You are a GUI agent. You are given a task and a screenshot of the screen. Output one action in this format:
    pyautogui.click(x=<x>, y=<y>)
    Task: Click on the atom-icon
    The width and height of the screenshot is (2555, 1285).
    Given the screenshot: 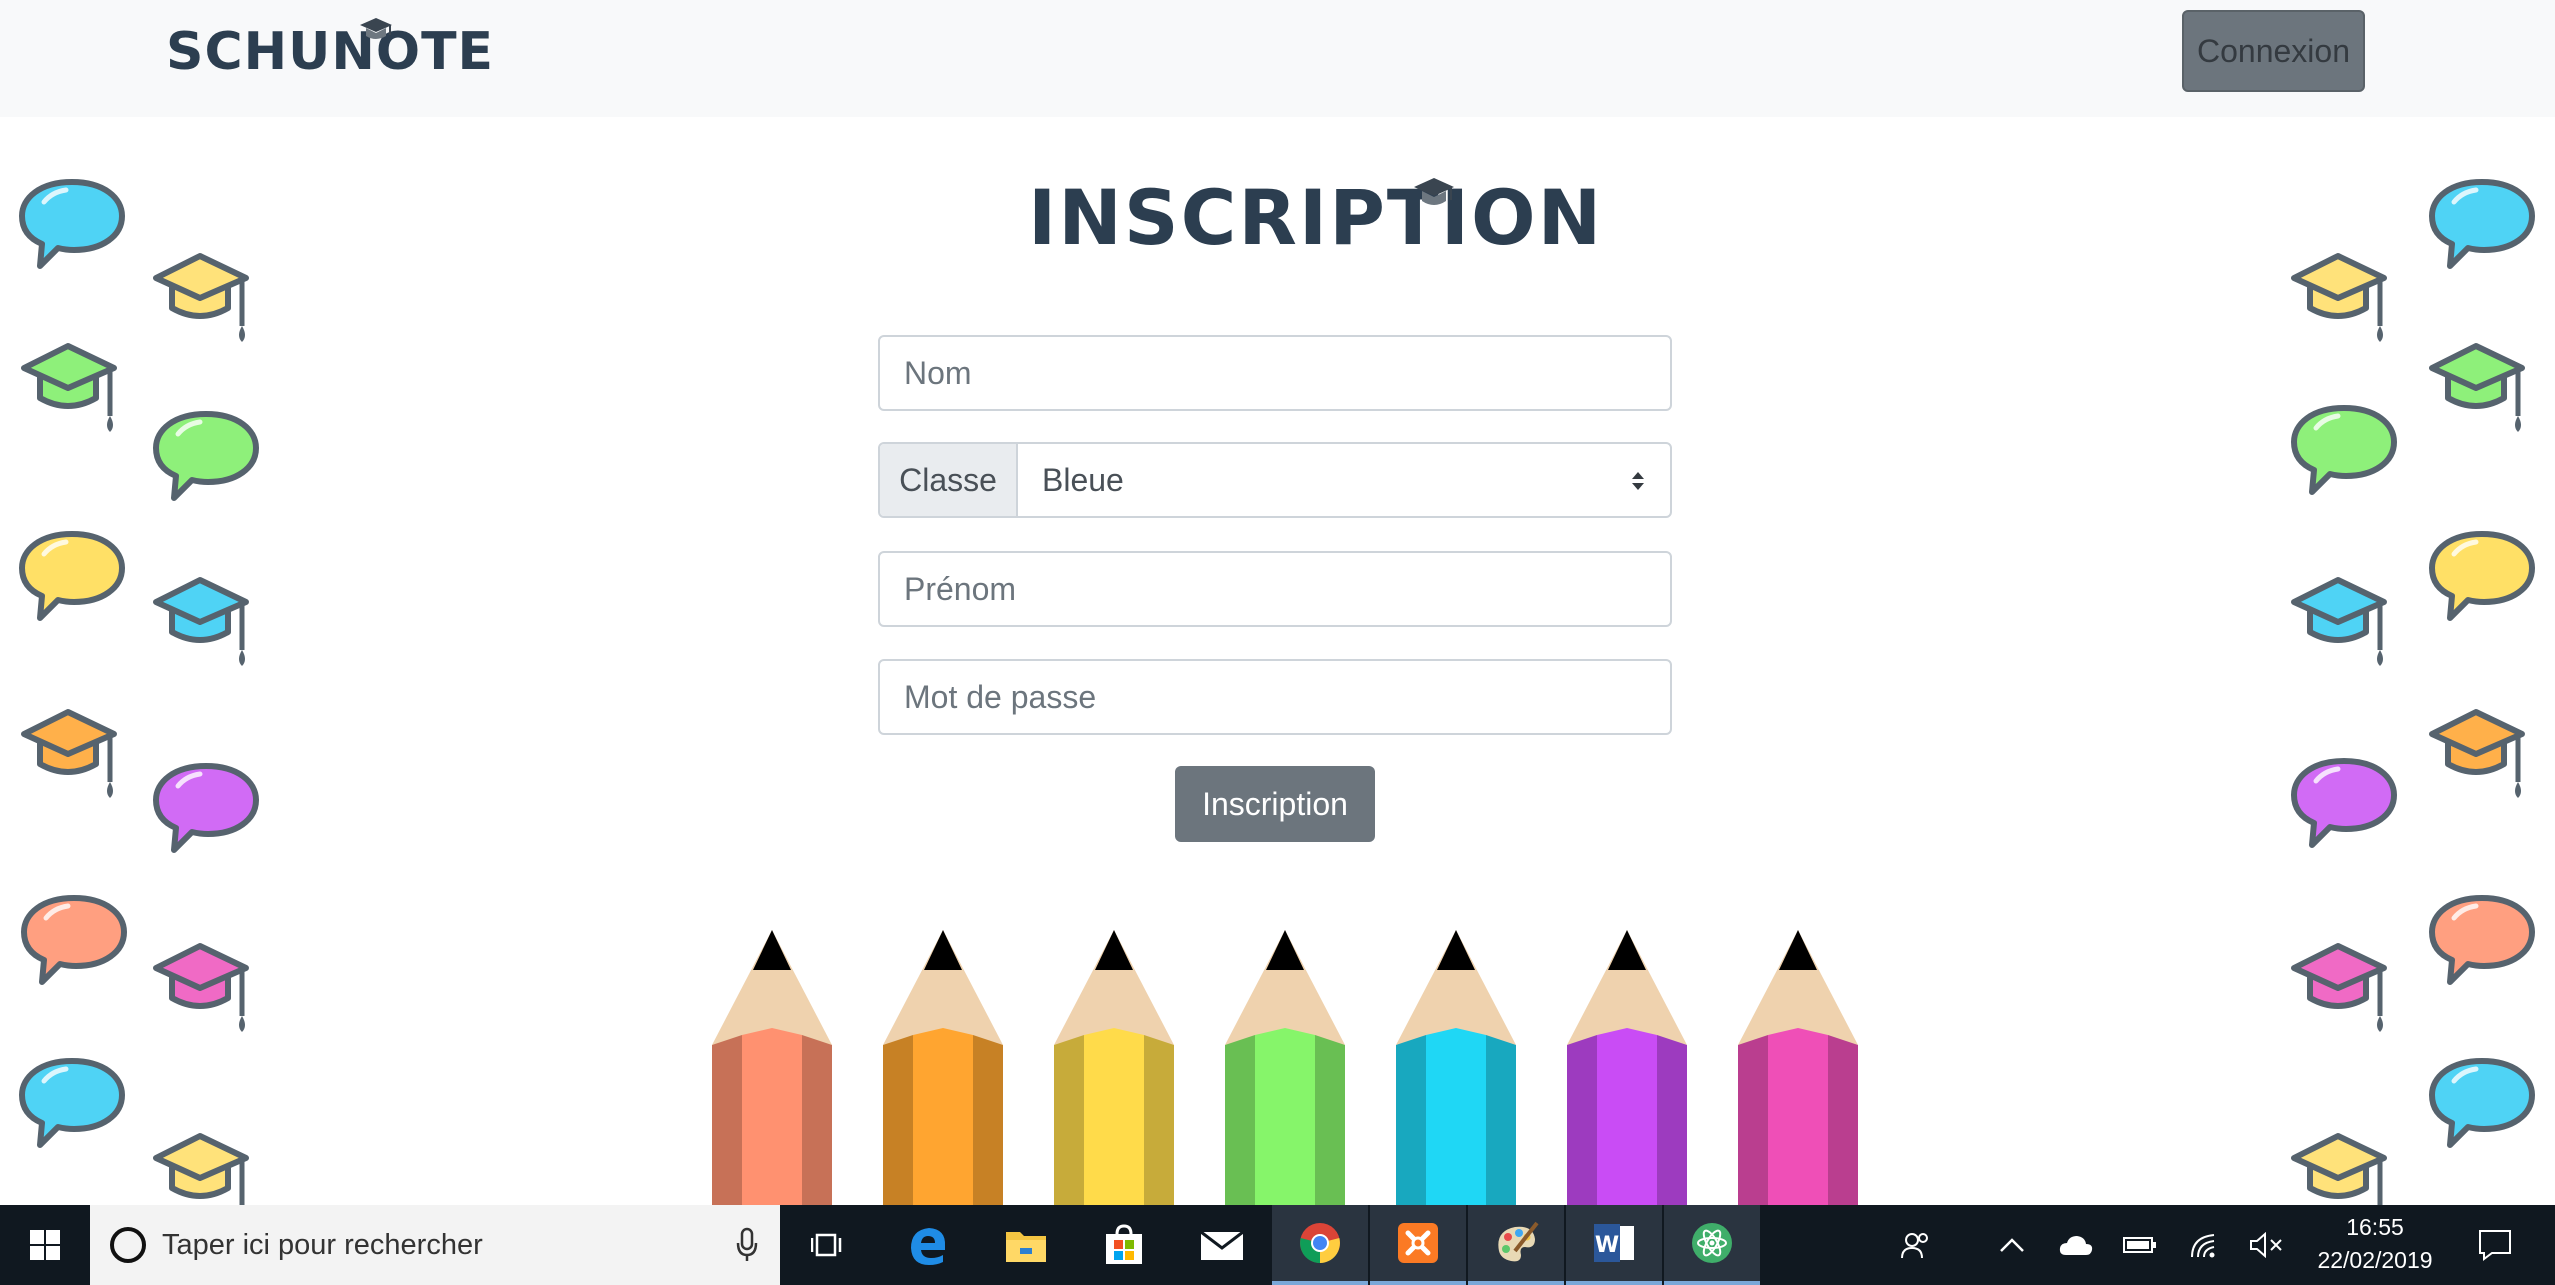 What is the action you would take?
    pyautogui.click(x=1712, y=1243)
    